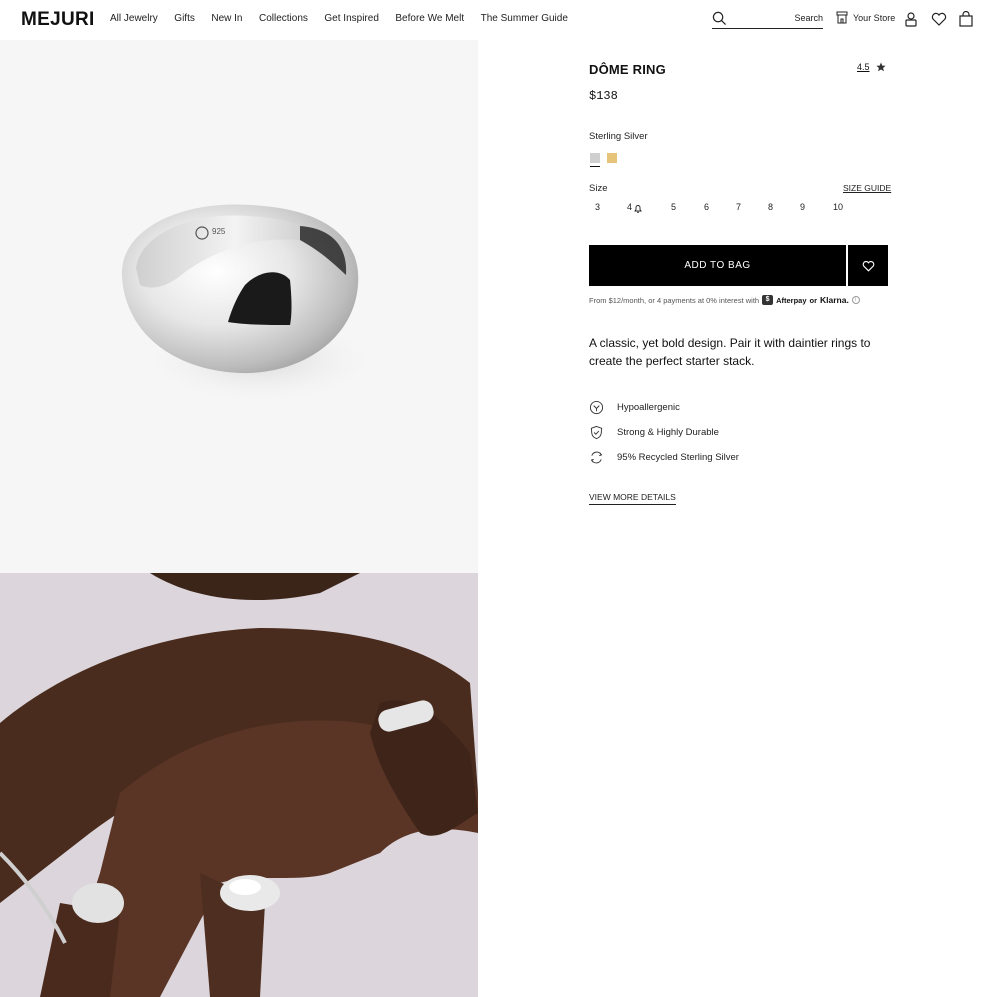 This screenshot has height=997, width=997. I want to click on feature-label: Hypoallergenic, so click(648, 407).